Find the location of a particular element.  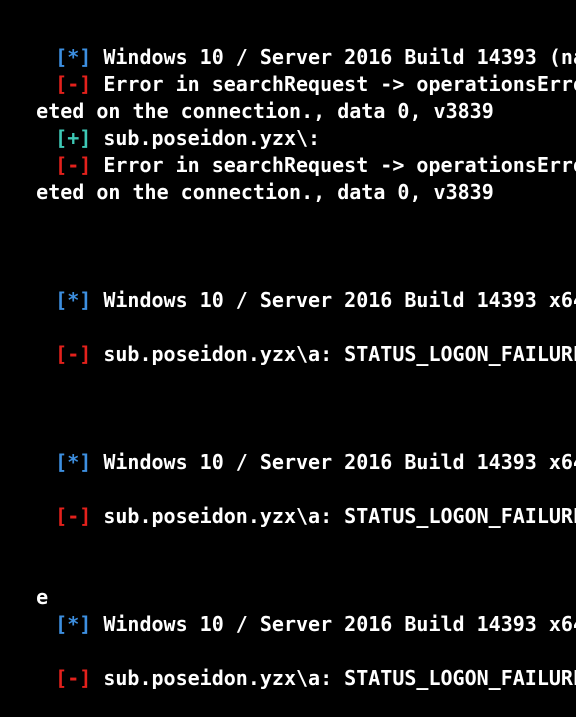

line-text: eted on the connection., data 0, v3839 is located at coordinates (265, 192).